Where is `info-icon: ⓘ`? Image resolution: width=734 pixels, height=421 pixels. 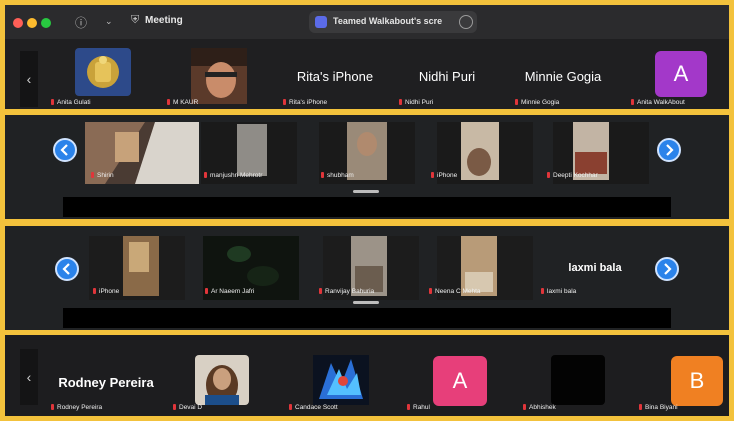
info-icon: ⓘ is located at coordinates (81, 22).